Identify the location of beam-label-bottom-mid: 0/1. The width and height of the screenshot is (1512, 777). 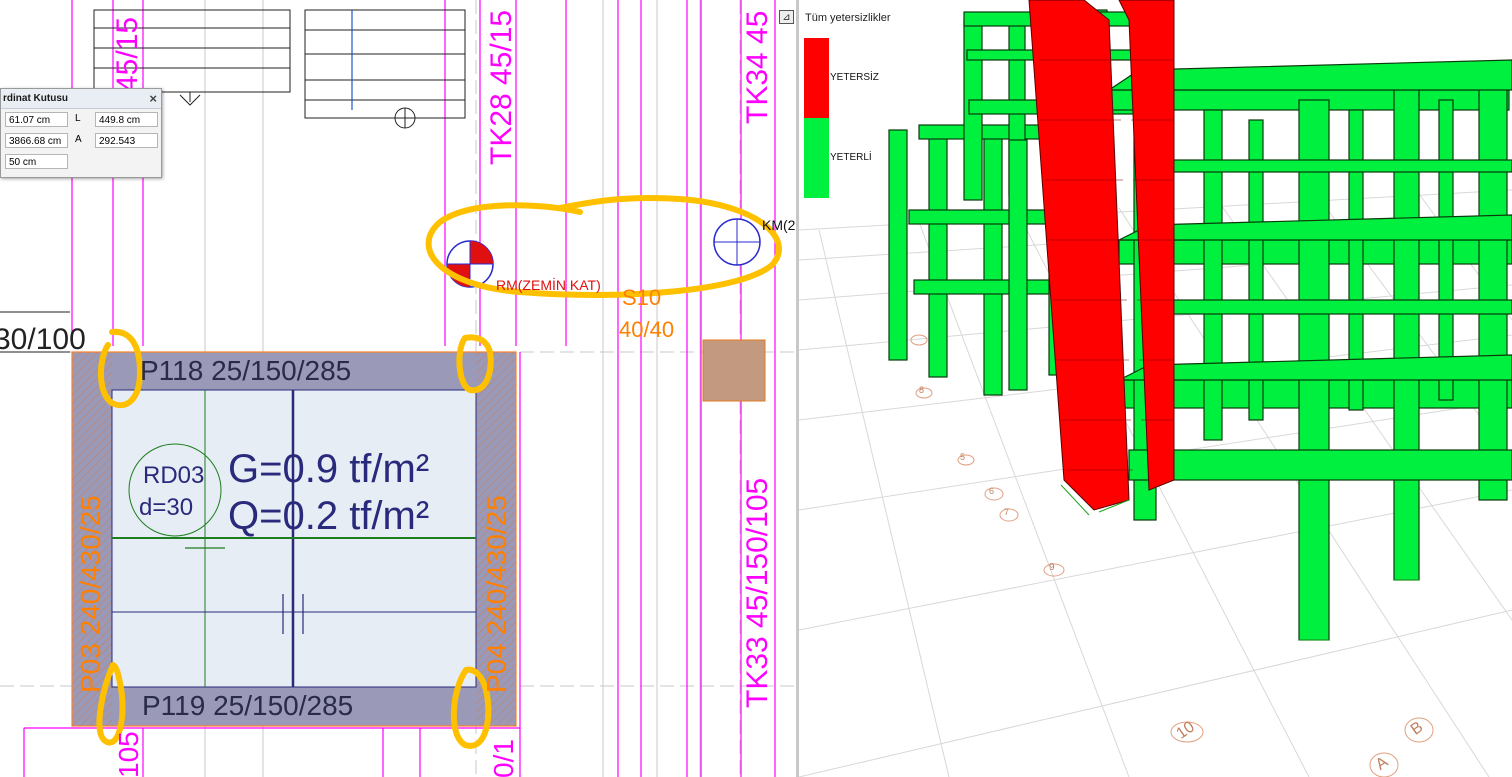
(503, 758).